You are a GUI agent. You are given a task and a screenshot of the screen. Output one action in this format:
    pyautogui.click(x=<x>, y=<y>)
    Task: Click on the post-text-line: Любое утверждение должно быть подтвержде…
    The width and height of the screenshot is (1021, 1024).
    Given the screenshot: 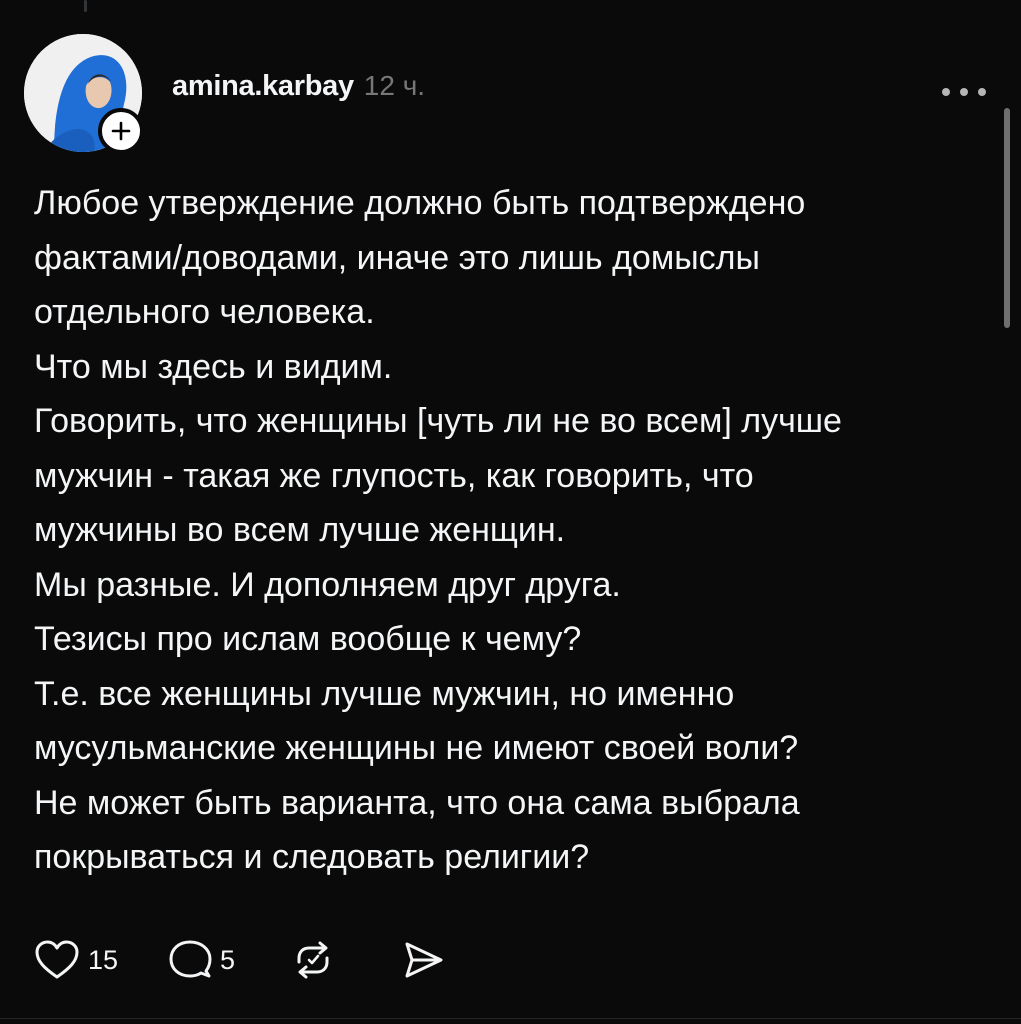 What is the action you would take?
    pyautogui.click(x=420, y=203)
    